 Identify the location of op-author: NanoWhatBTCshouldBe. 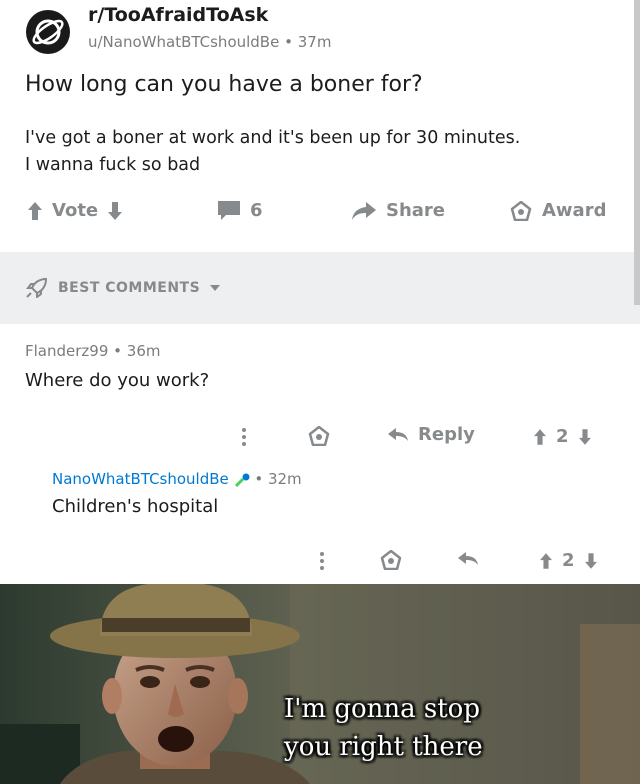
(140, 479).